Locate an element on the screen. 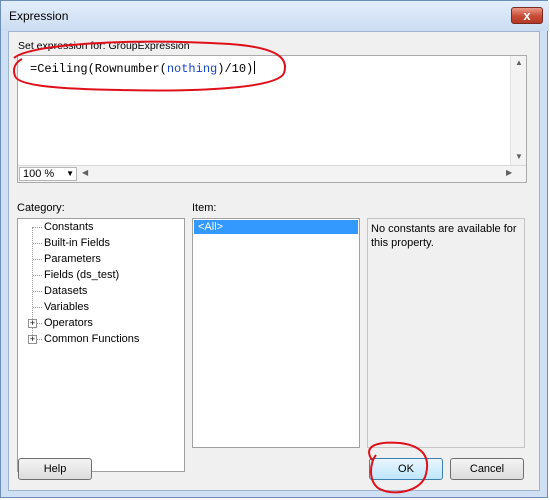 The height and width of the screenshot is (500, 550). help-button: Help is located at coordinates (55, 469).